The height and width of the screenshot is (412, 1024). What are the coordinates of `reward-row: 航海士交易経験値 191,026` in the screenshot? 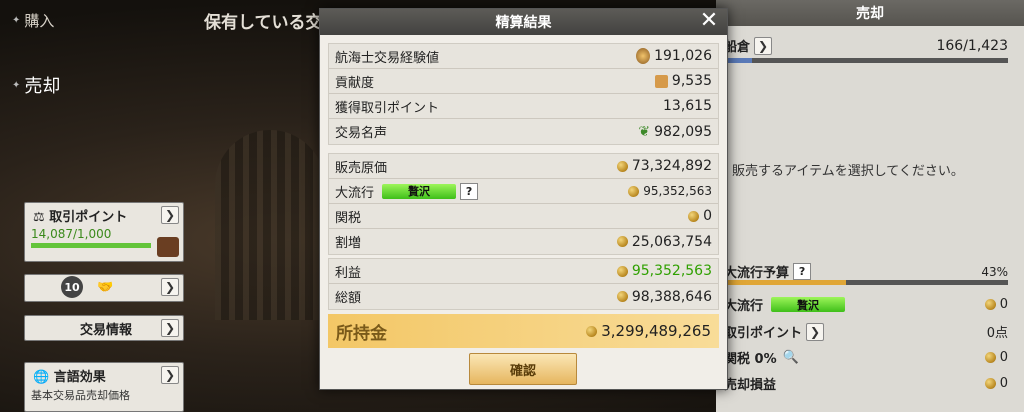 It's located at (523, 56).